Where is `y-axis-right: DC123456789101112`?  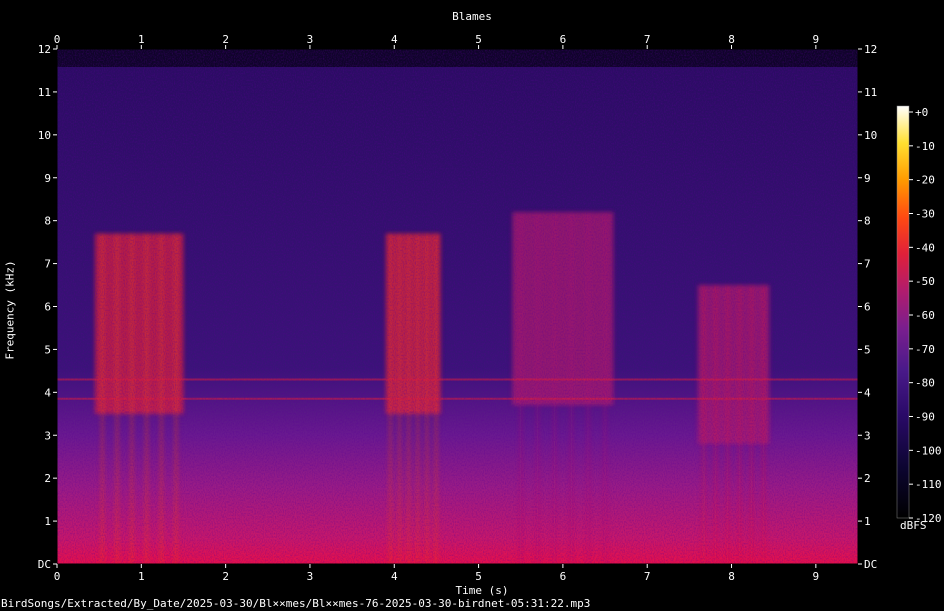
y-axis-right: DC123456789101112 is located at coordinates (867, 307).